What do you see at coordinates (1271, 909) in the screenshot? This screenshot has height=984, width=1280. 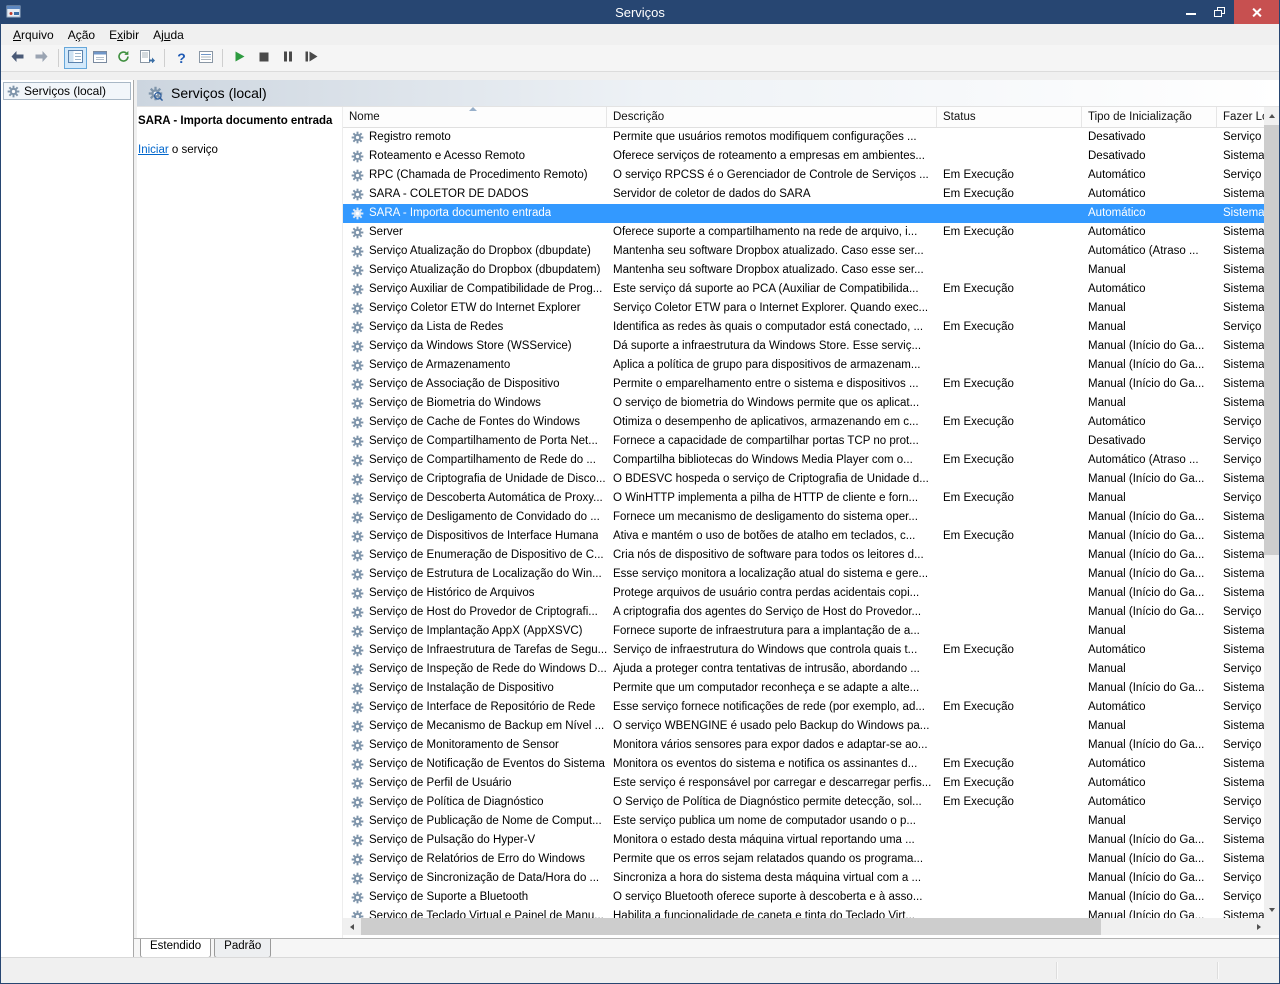 I see `scroll-down-button` at bounding box center [1271, 909].